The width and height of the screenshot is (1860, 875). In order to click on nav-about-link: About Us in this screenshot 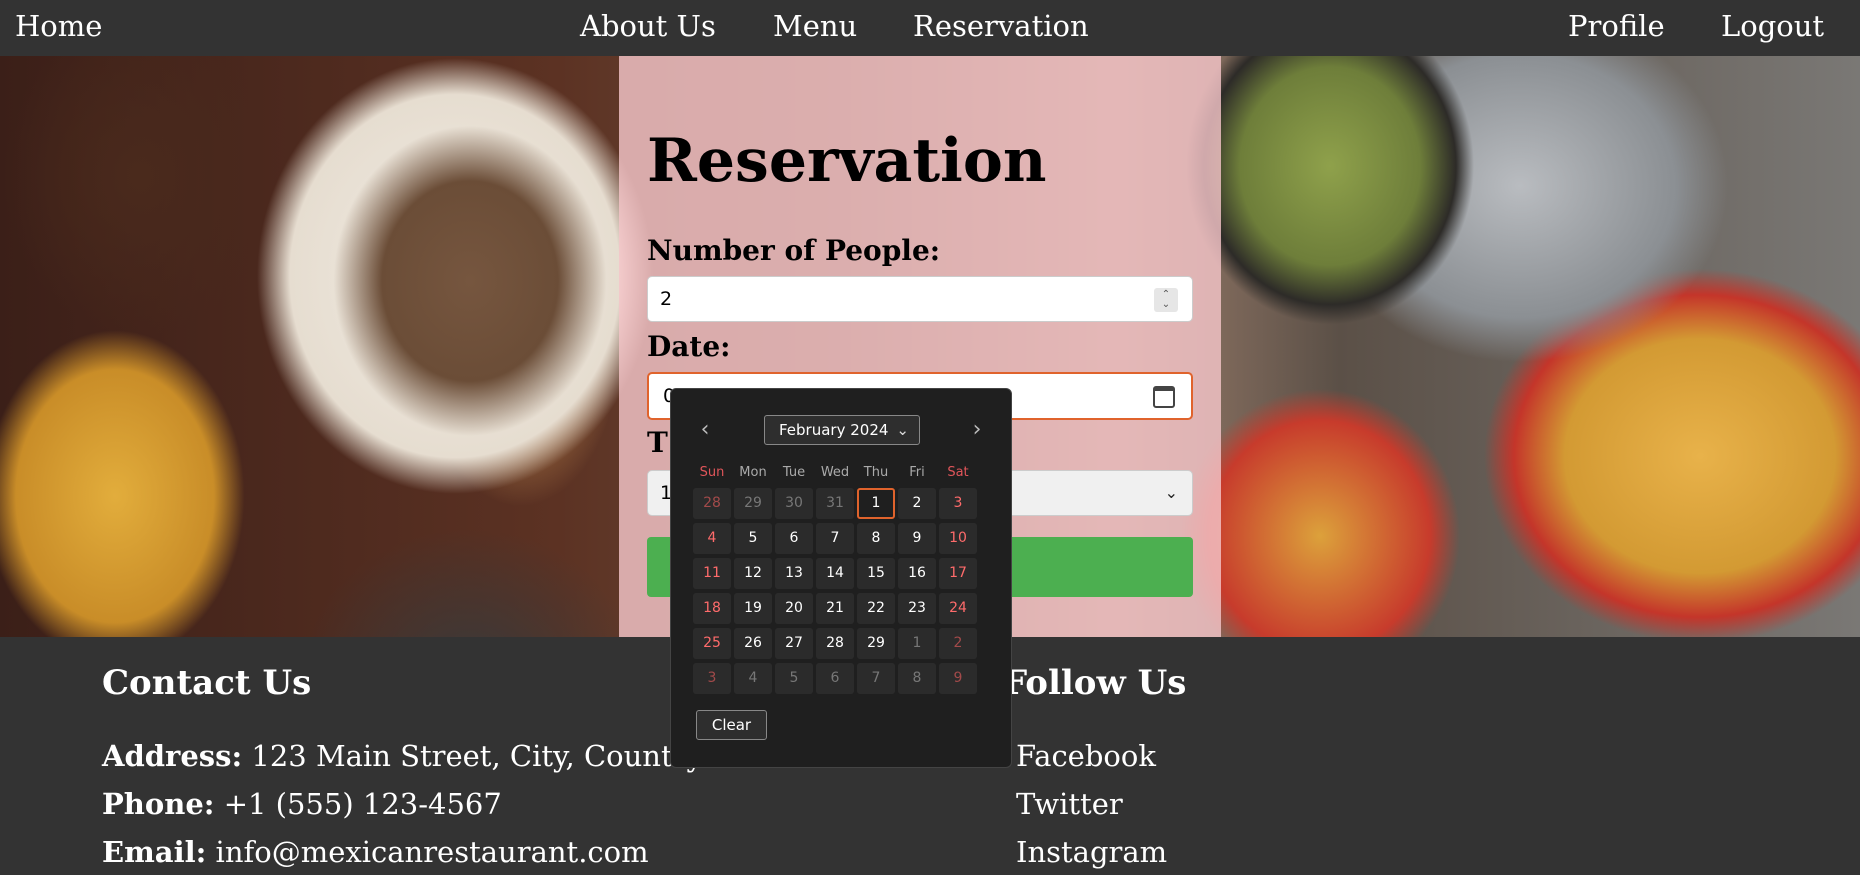, I will do `click(648, 26)`.